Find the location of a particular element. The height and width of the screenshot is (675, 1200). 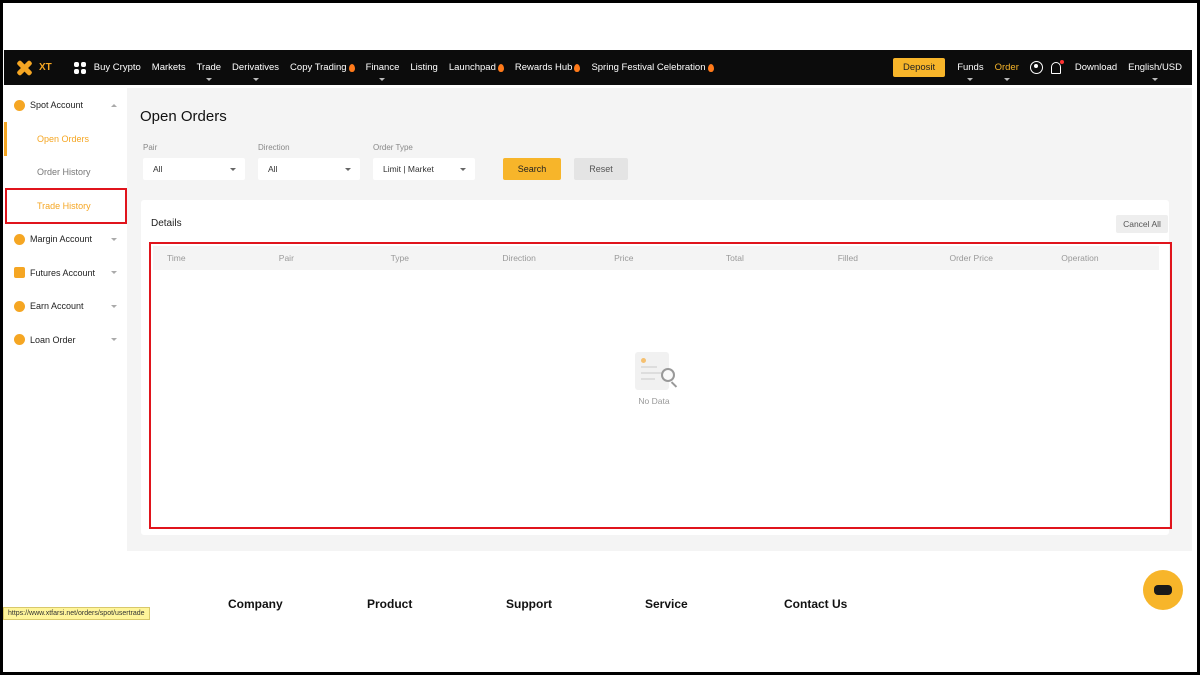

nav-derivatives: Derivatives is located at coordinates (256, 71).